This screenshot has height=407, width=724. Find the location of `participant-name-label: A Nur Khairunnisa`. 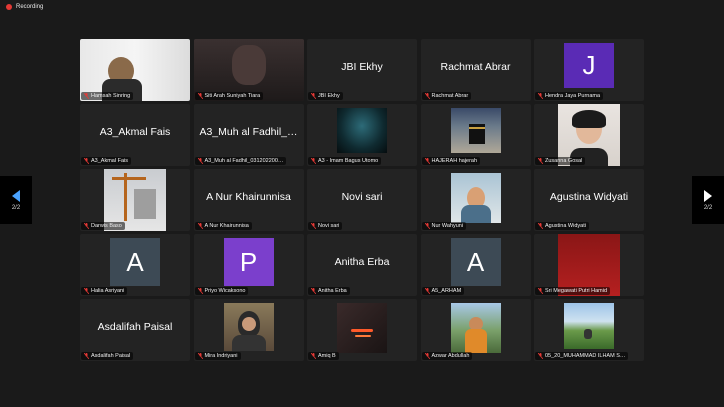

participant-name-label: A Nur Khairunnisa is located at coordinates (223, 226).